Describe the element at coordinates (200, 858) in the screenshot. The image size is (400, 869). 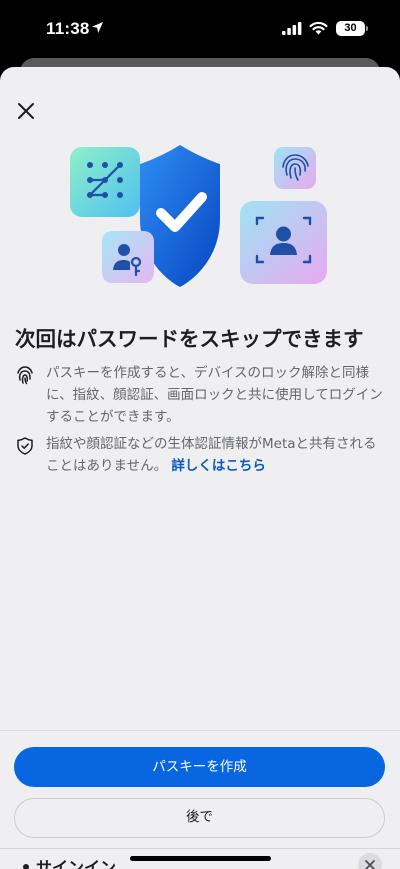
I see `home-indicator` at that location.